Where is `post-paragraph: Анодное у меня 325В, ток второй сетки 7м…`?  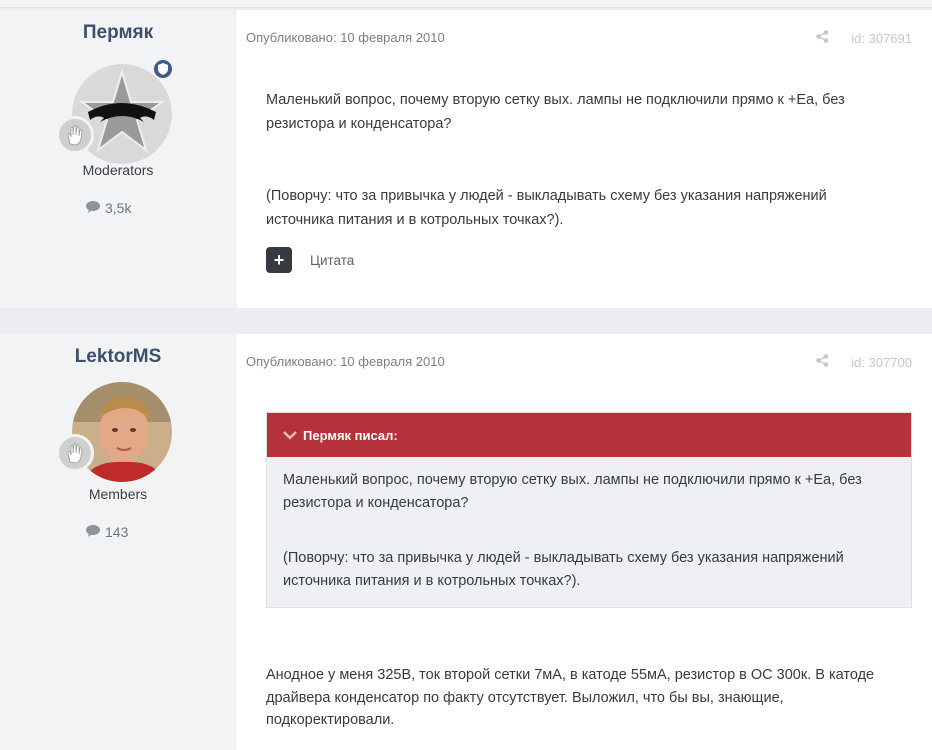
post-paragraph: Анодное у меня 325В, ток второй сетки 7м… is located at coordinates (570, 697).